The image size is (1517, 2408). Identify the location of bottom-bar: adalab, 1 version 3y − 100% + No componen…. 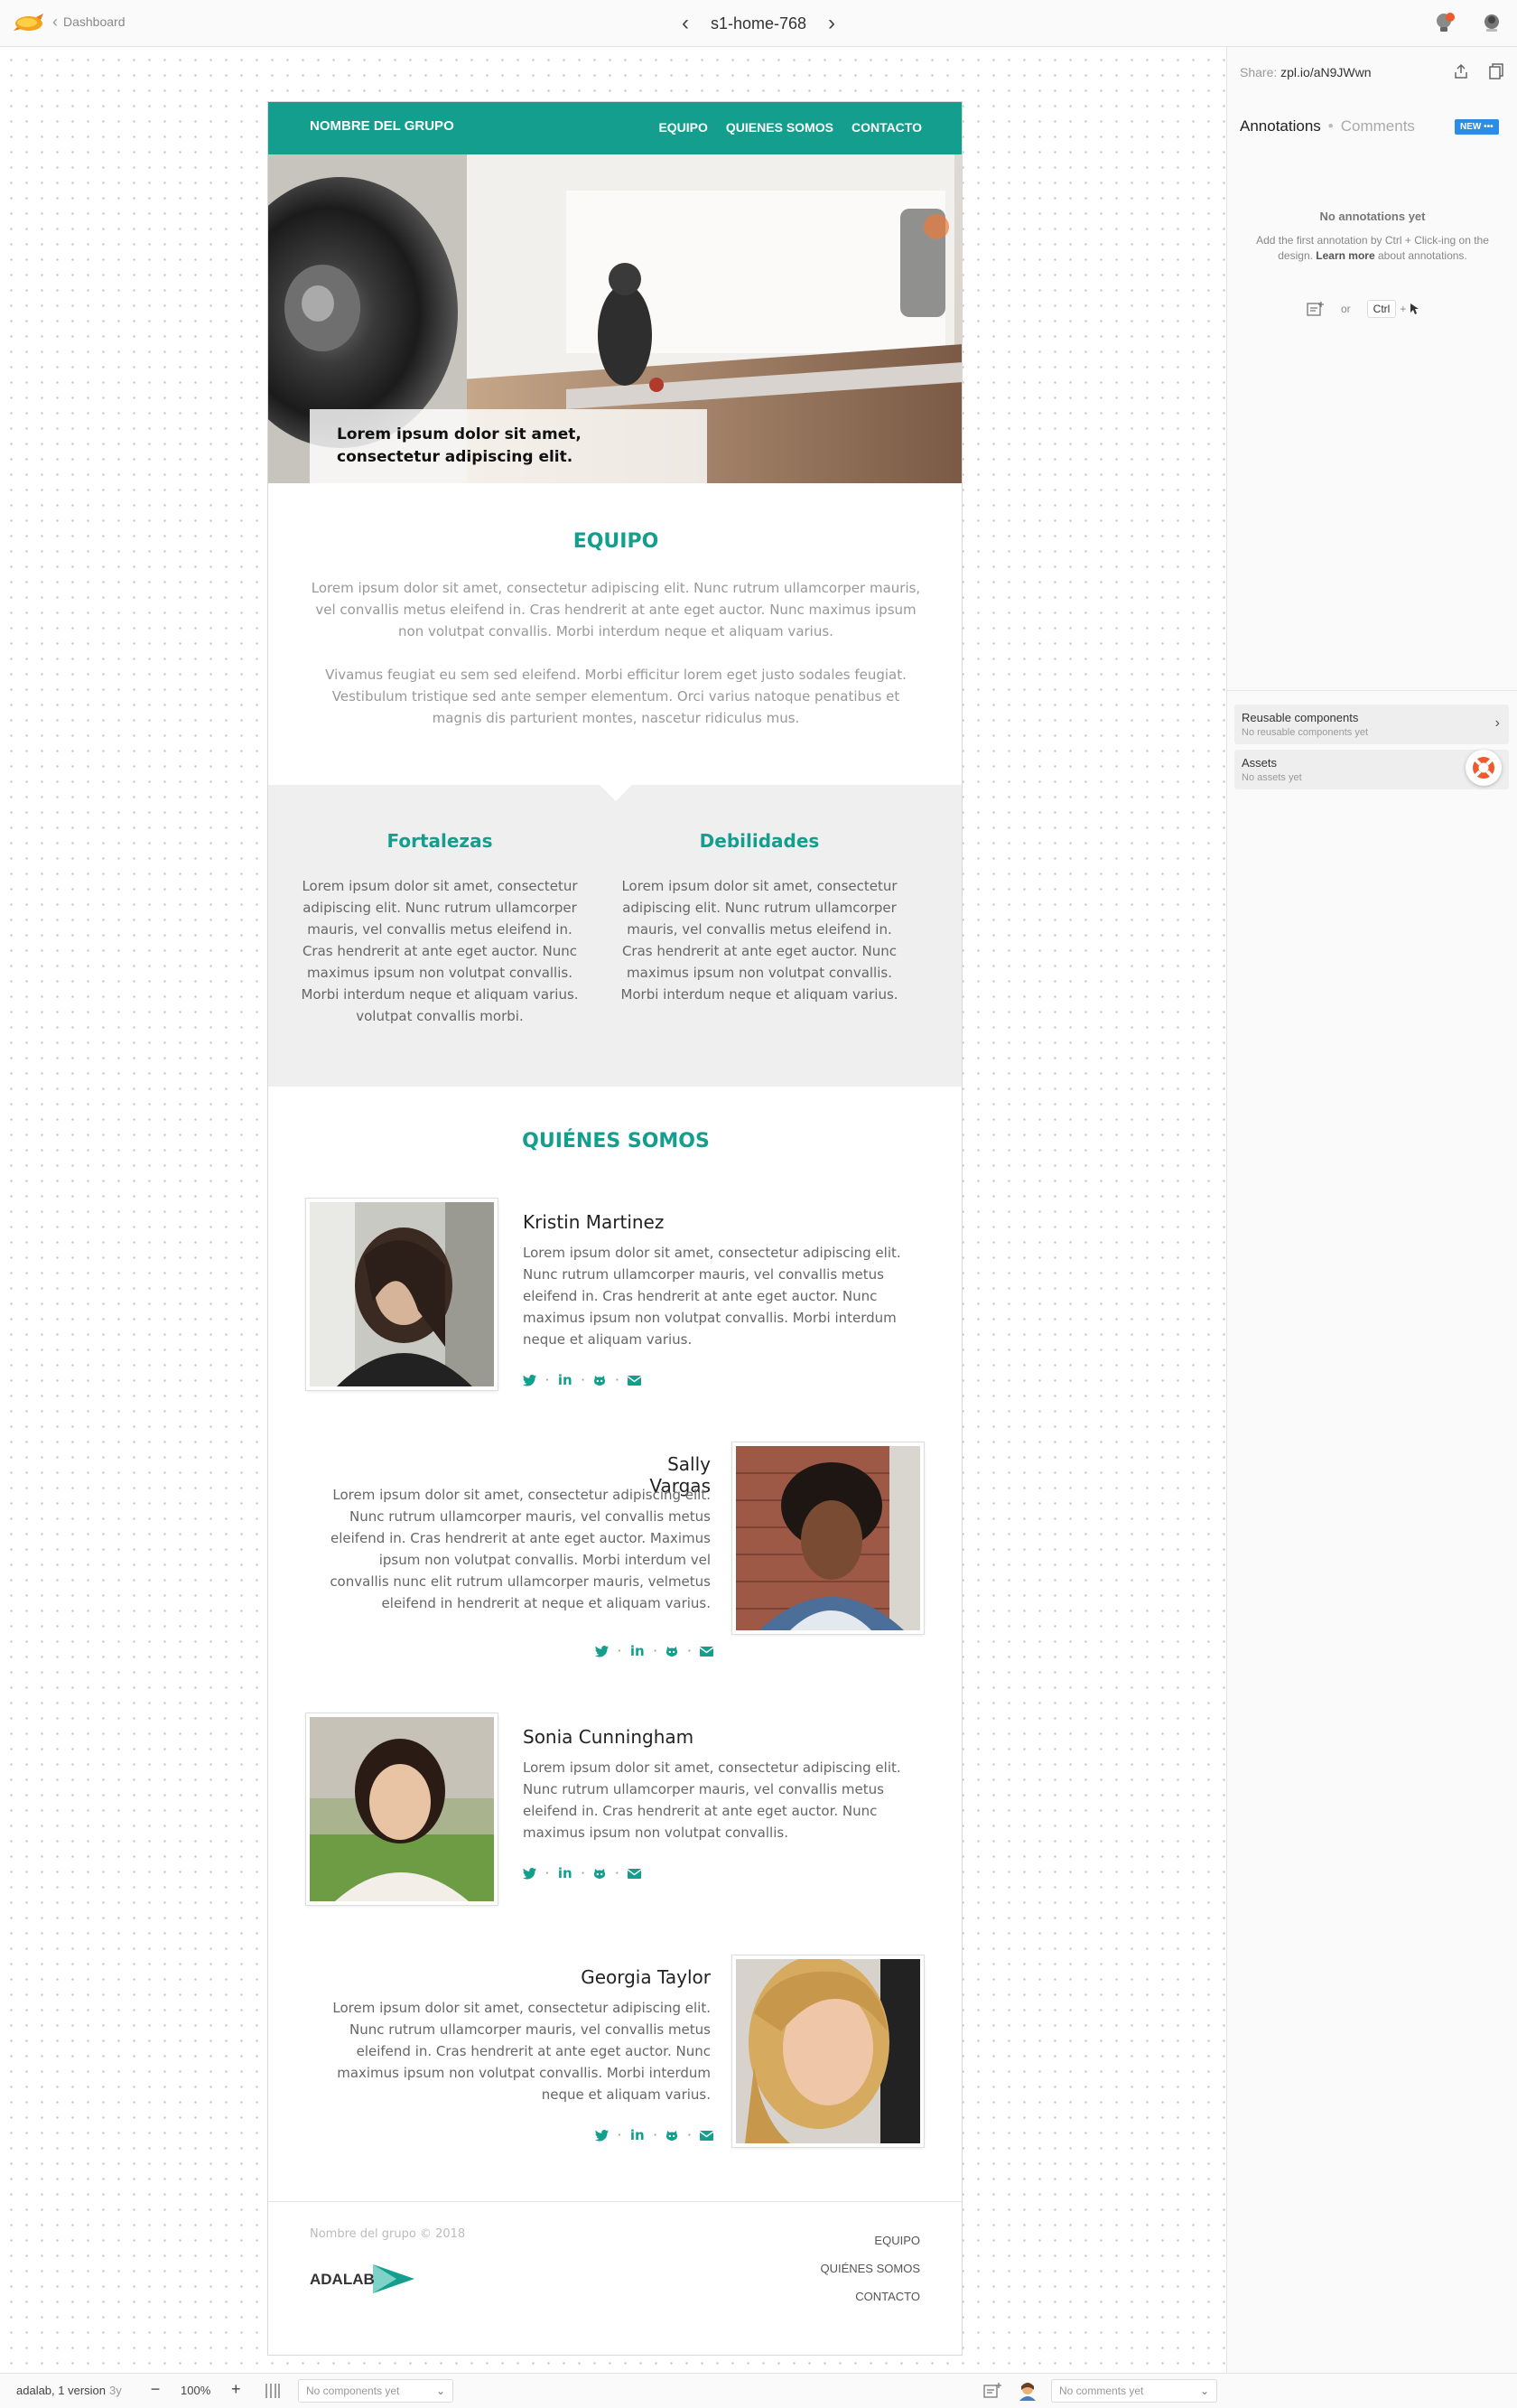
(758, 2390).